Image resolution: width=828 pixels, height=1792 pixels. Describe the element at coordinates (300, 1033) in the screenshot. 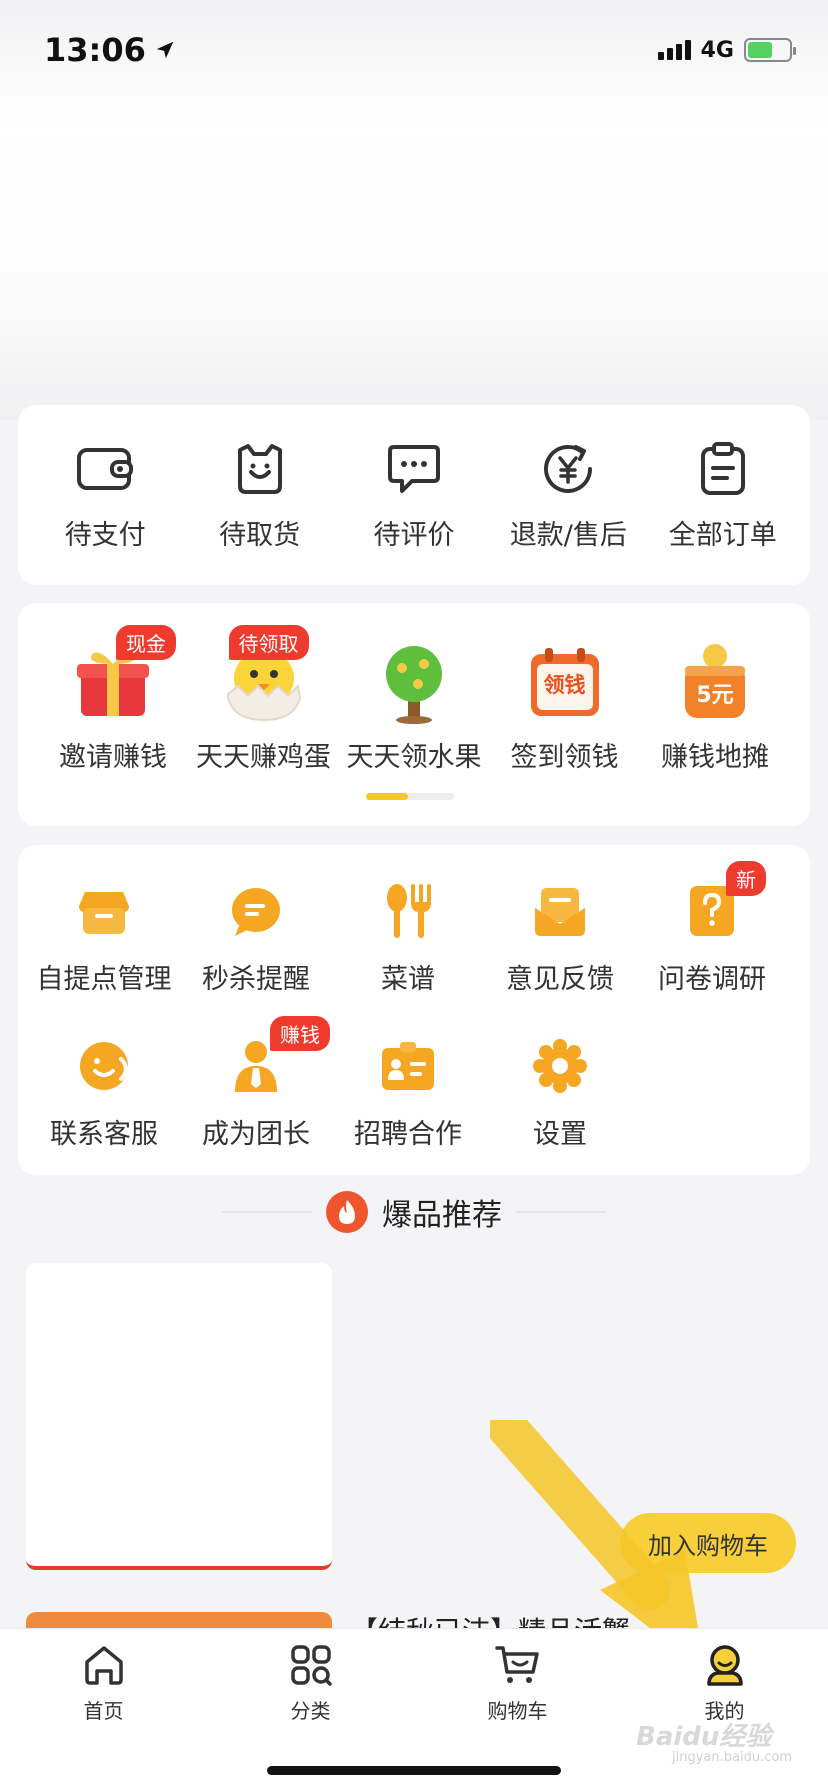

I see `earn-badge: 赚钱` at that location.